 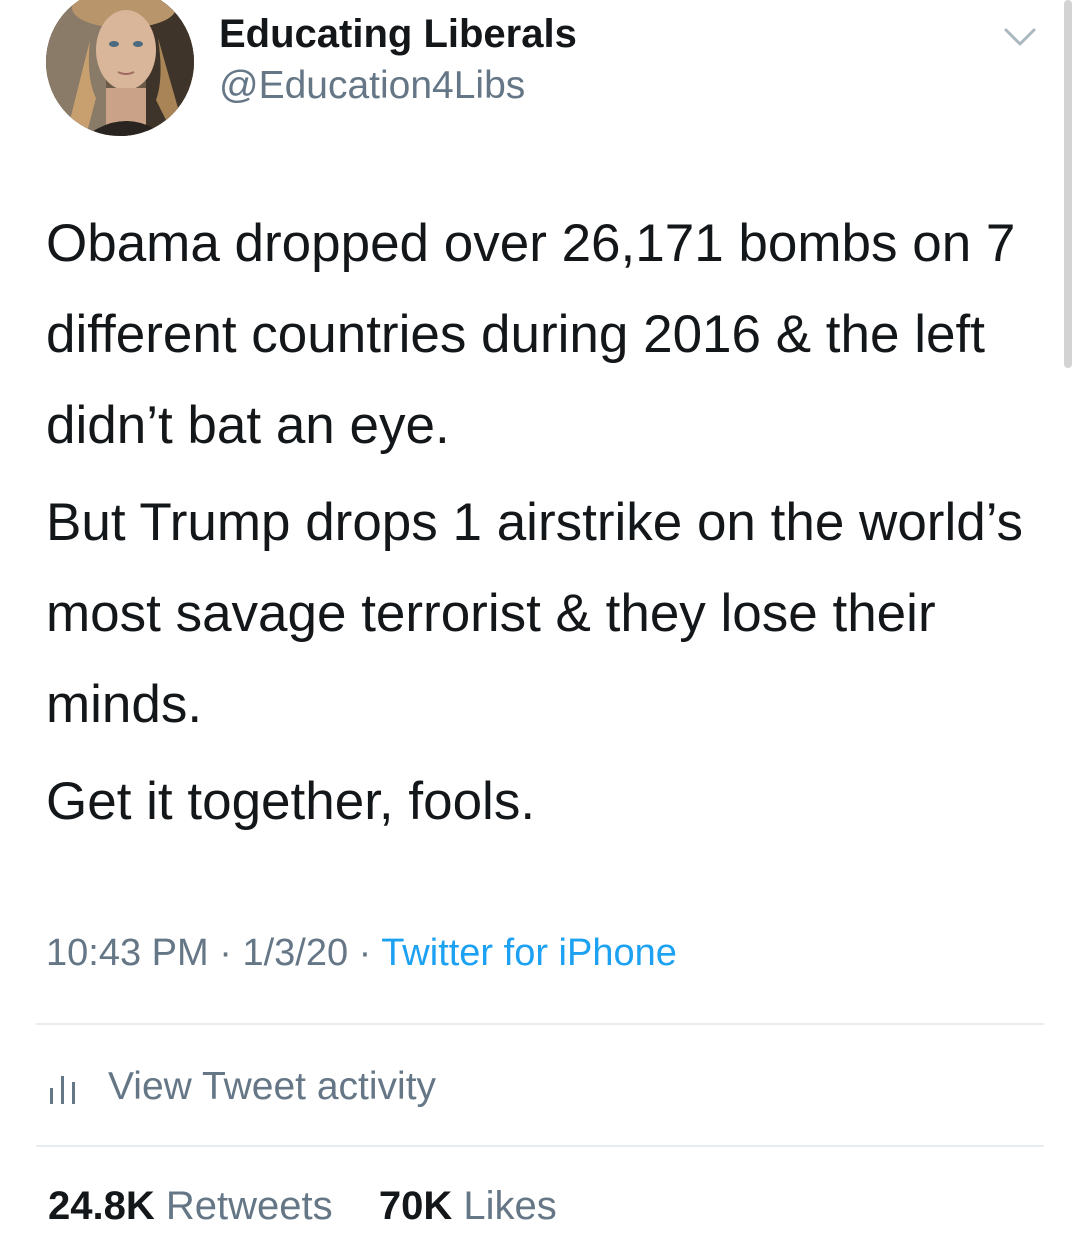 I want to click on tweet-source-link: Twitter for iPhone, so click(x=529, y=953).